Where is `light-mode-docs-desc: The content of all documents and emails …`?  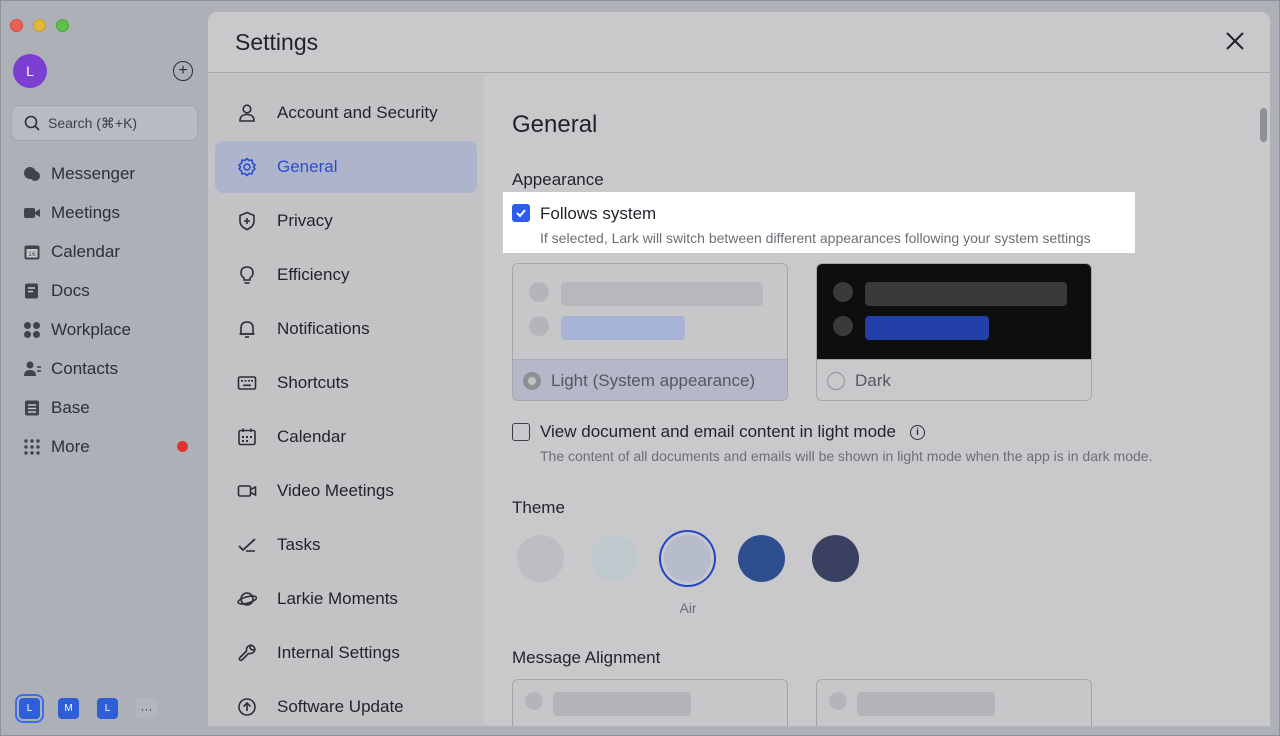
light-mode-docs-desc: The content of all documents and emails … is located at coordinates (846, 456).